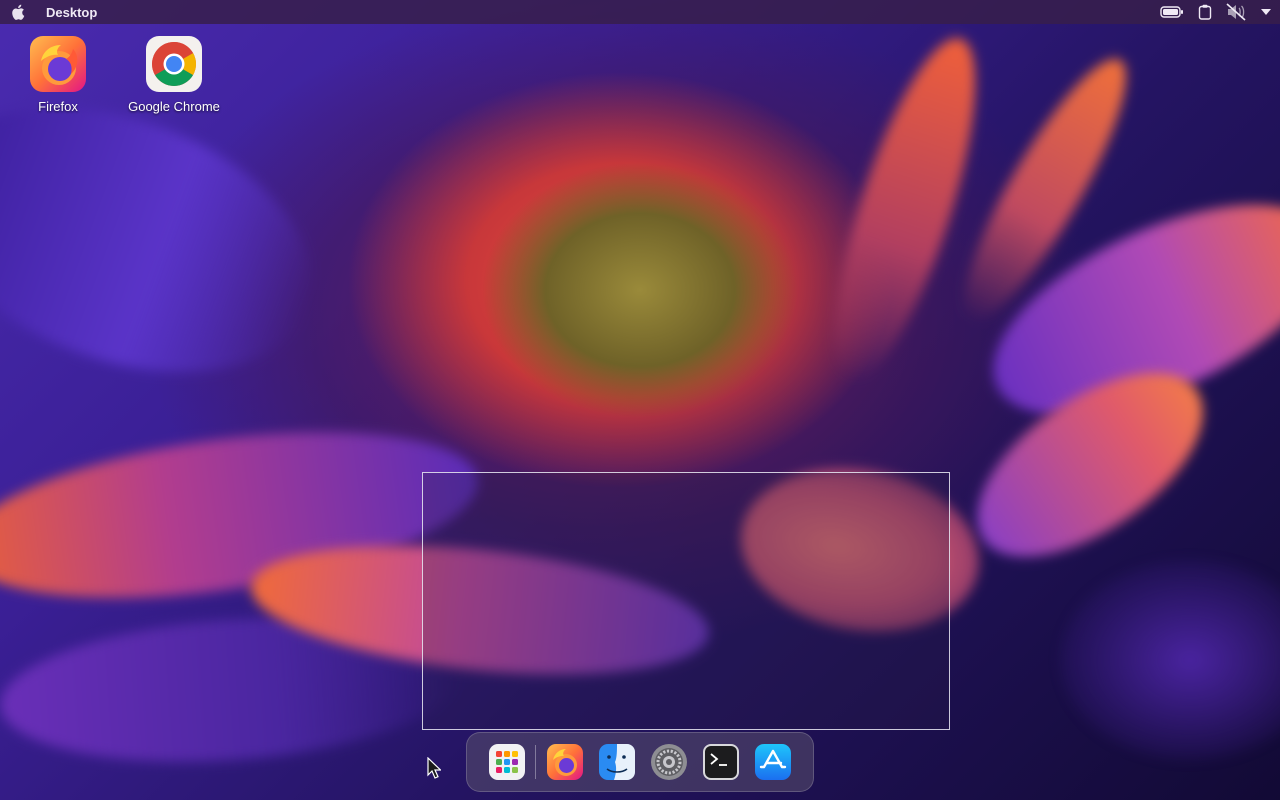  What do you see at coordinates (1172, 12) in the screenshot?
I see `battery-icon` at bounding box center [1172, 12].